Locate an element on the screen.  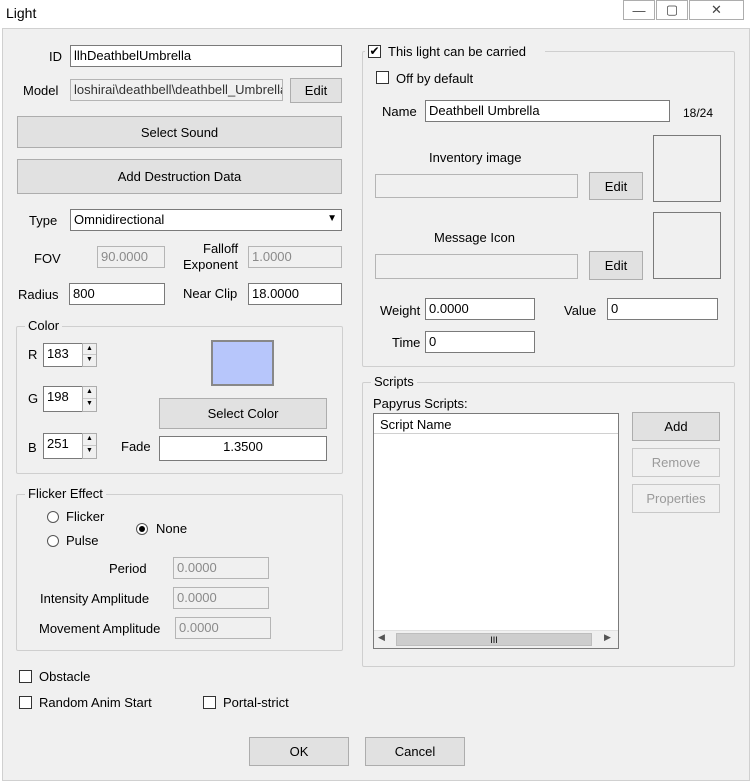
add-script-button: Add is located at coordinates (676, 426).